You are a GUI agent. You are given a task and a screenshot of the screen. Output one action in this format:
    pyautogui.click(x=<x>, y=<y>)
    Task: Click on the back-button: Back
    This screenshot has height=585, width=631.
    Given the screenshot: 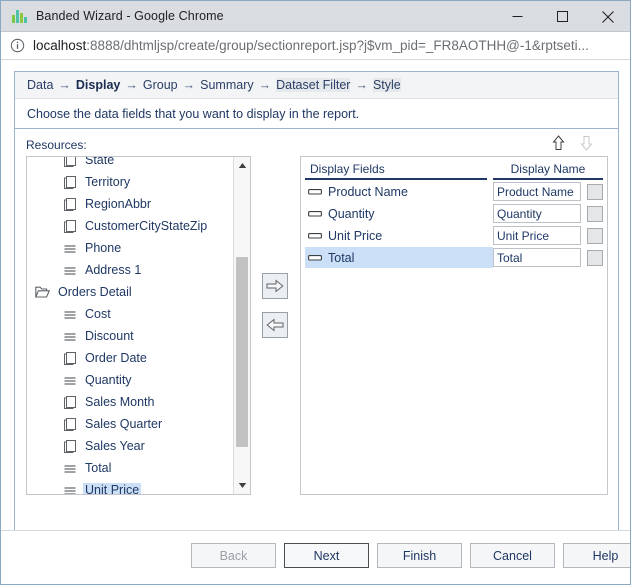 What is the action you would take?
    pyautogui.click(x=233, y=555)
    